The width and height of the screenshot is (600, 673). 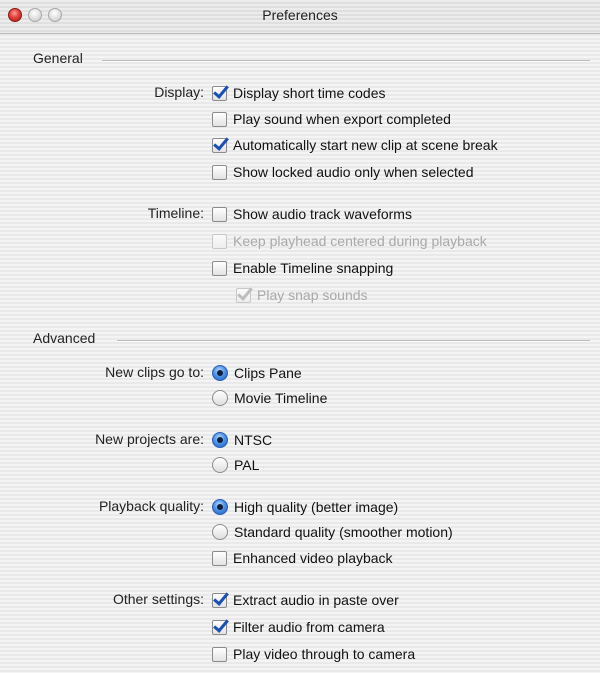 What do you see at coordinates (175, 213) in the screenshot?
I see `timeline-label: Timeline:` at bounding box center [175, 213].